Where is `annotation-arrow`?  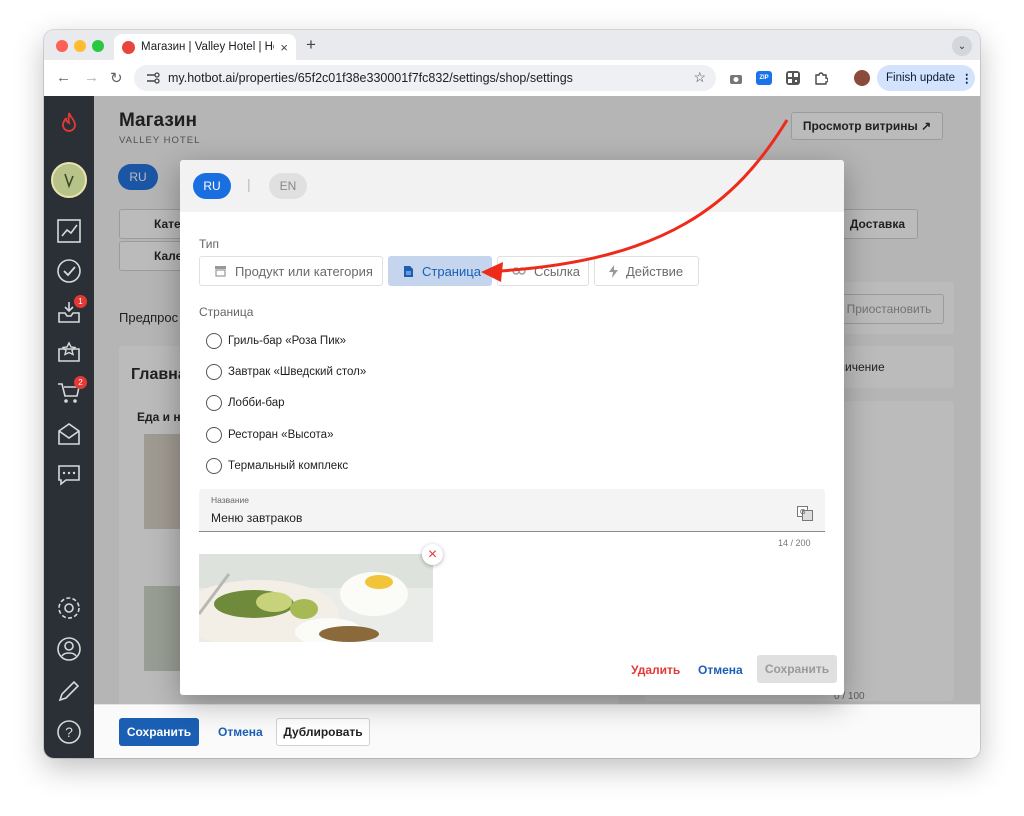
annotation-arrow is located at coordinates (635, 200).